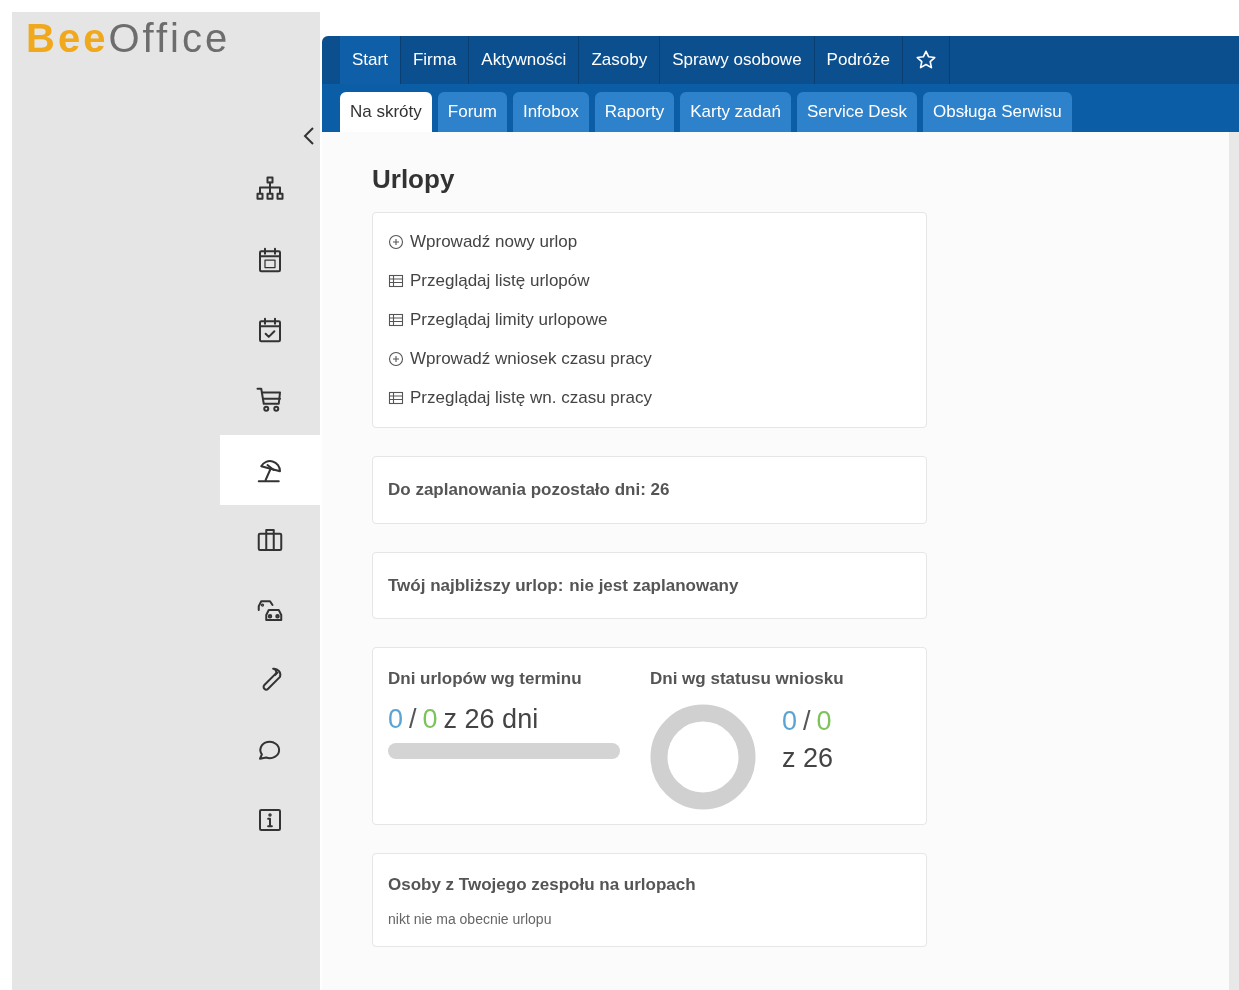 The height and width of the screenshot is (990, 1239). What do you see at coordinates (529, 489) in the screenshot?
I see `remaining-days-text: Do zaplanowania pozostało dni: 26` at bounding box center [529, 489].